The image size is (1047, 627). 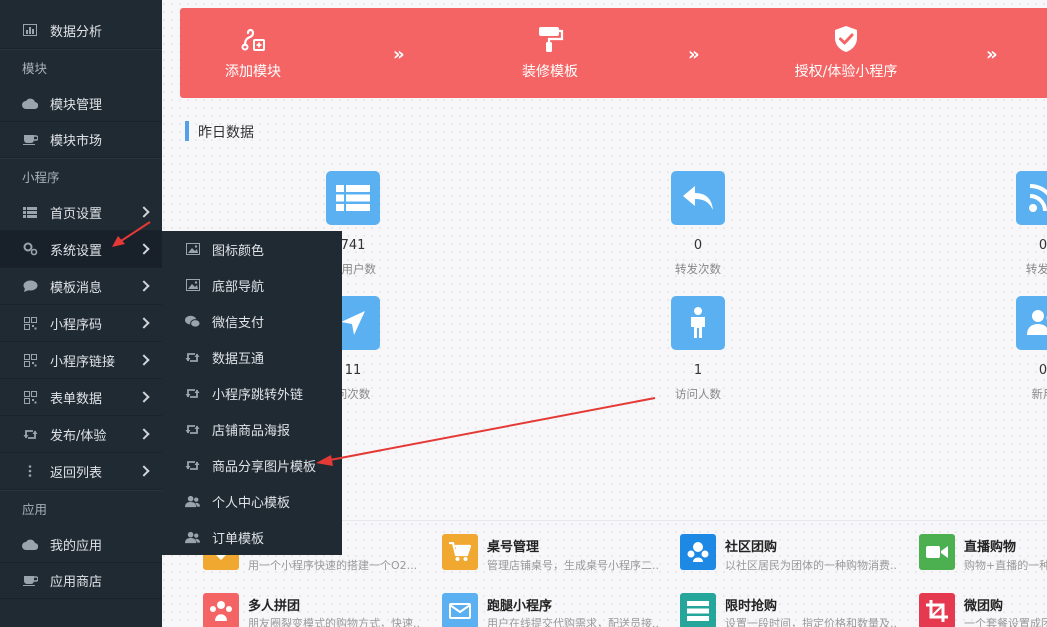 I want to click on person-icon, so click(x=698, y=323).